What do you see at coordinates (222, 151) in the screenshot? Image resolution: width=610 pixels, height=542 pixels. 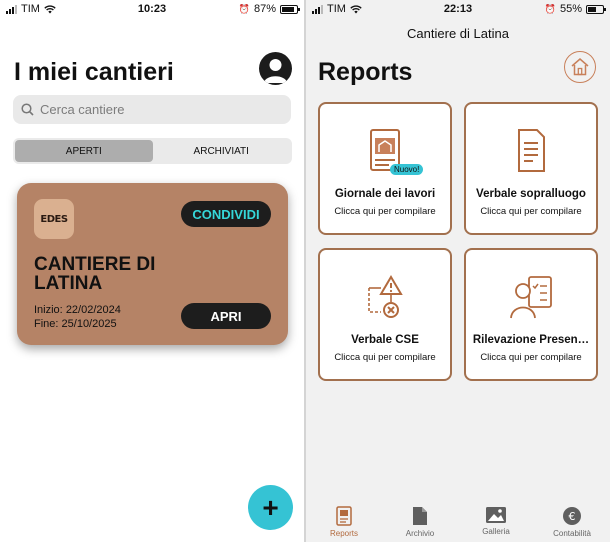 I see `segment-archiviati: ARCHIVIATI` at bounding box center [222, 151].